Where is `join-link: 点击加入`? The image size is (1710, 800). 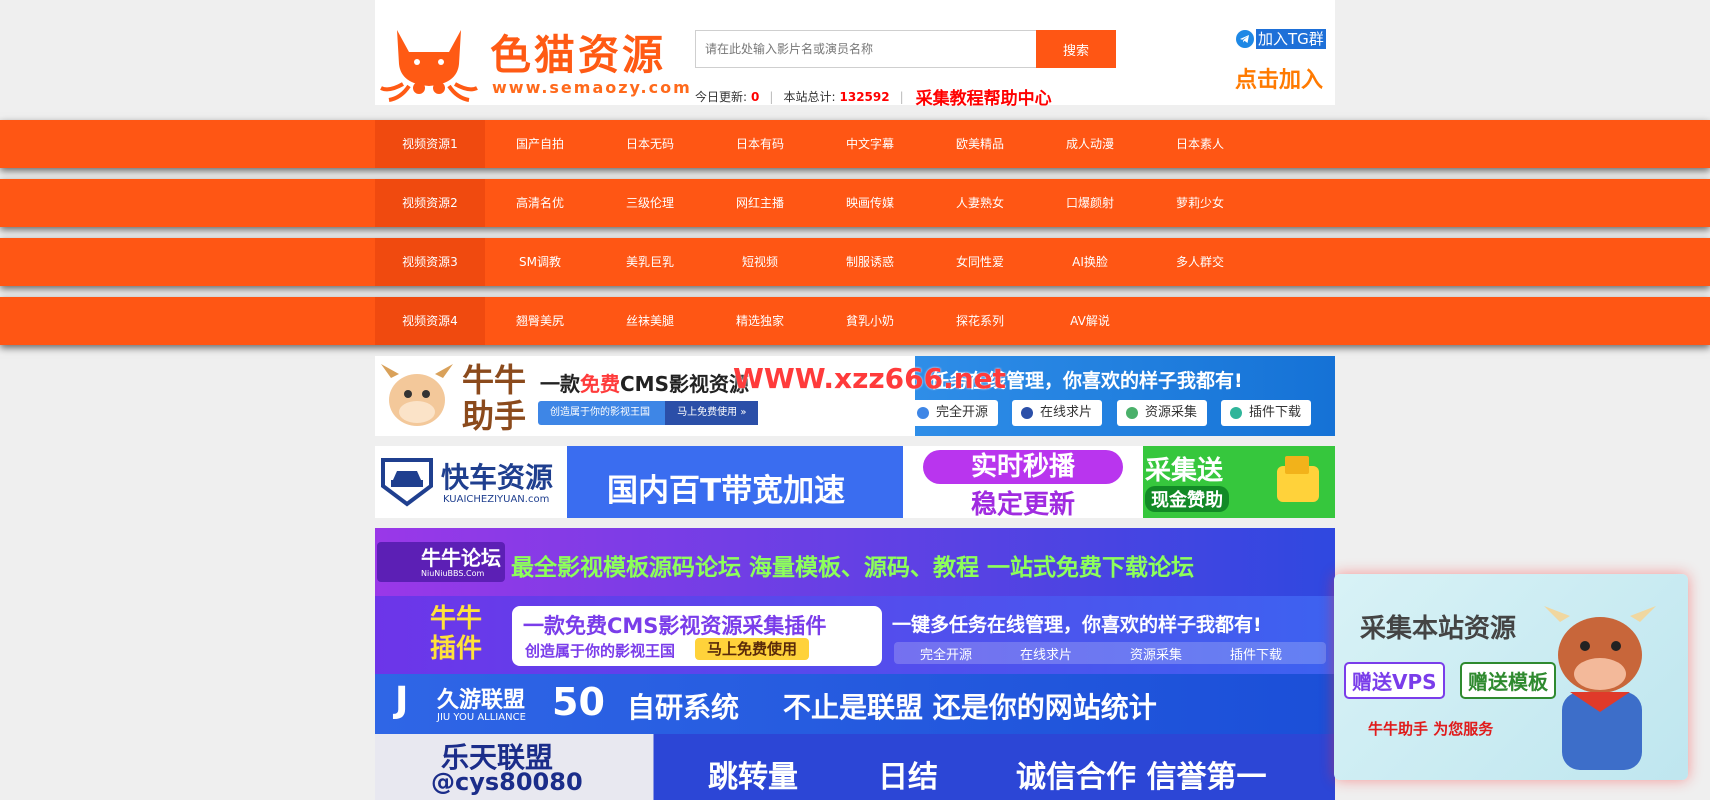
join-link: 点击加入 is located at coordinates (1279, 78).